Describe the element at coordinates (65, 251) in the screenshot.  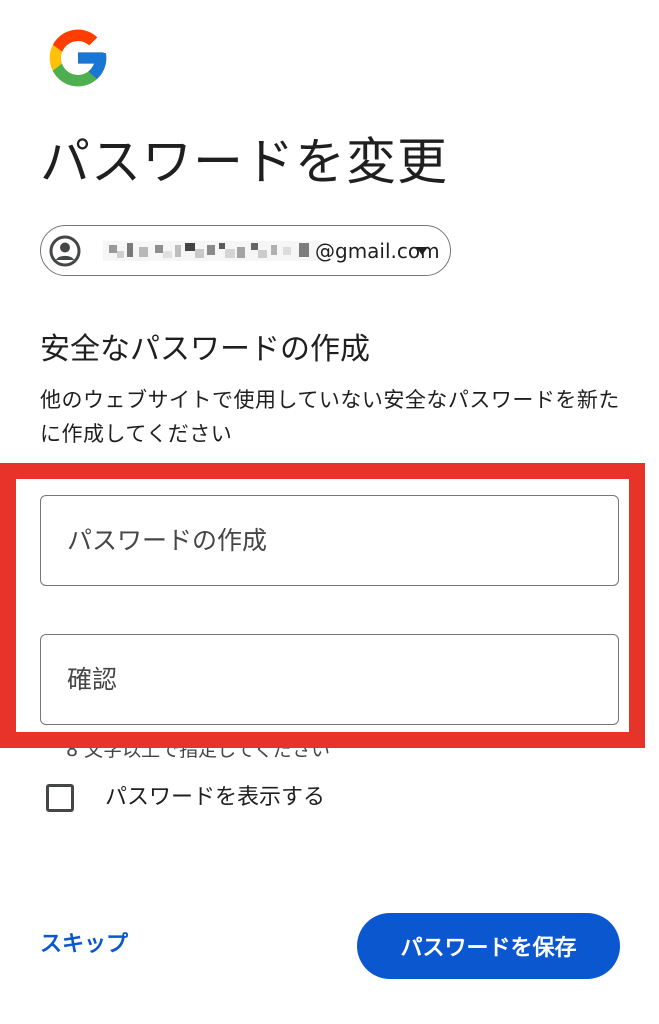
I see `account-circle-icon` at that location.